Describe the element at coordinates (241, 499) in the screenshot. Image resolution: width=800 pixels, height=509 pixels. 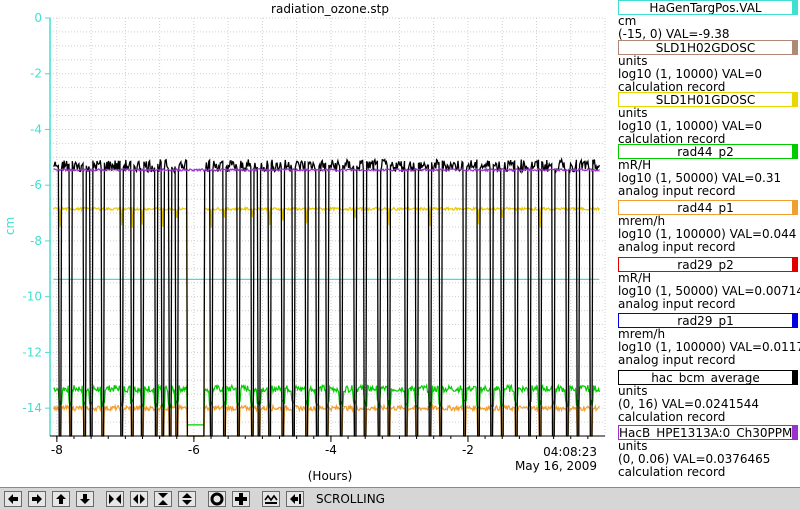
I see `plus-icon` at that location.